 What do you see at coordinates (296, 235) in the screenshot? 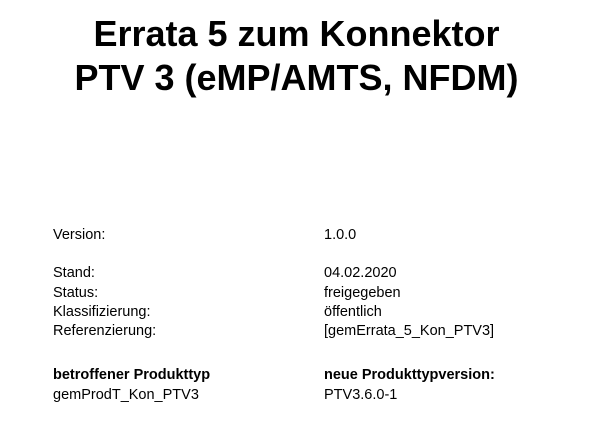
I see `version-row: Version: 1.0.0` at bounding box center [296, 235].